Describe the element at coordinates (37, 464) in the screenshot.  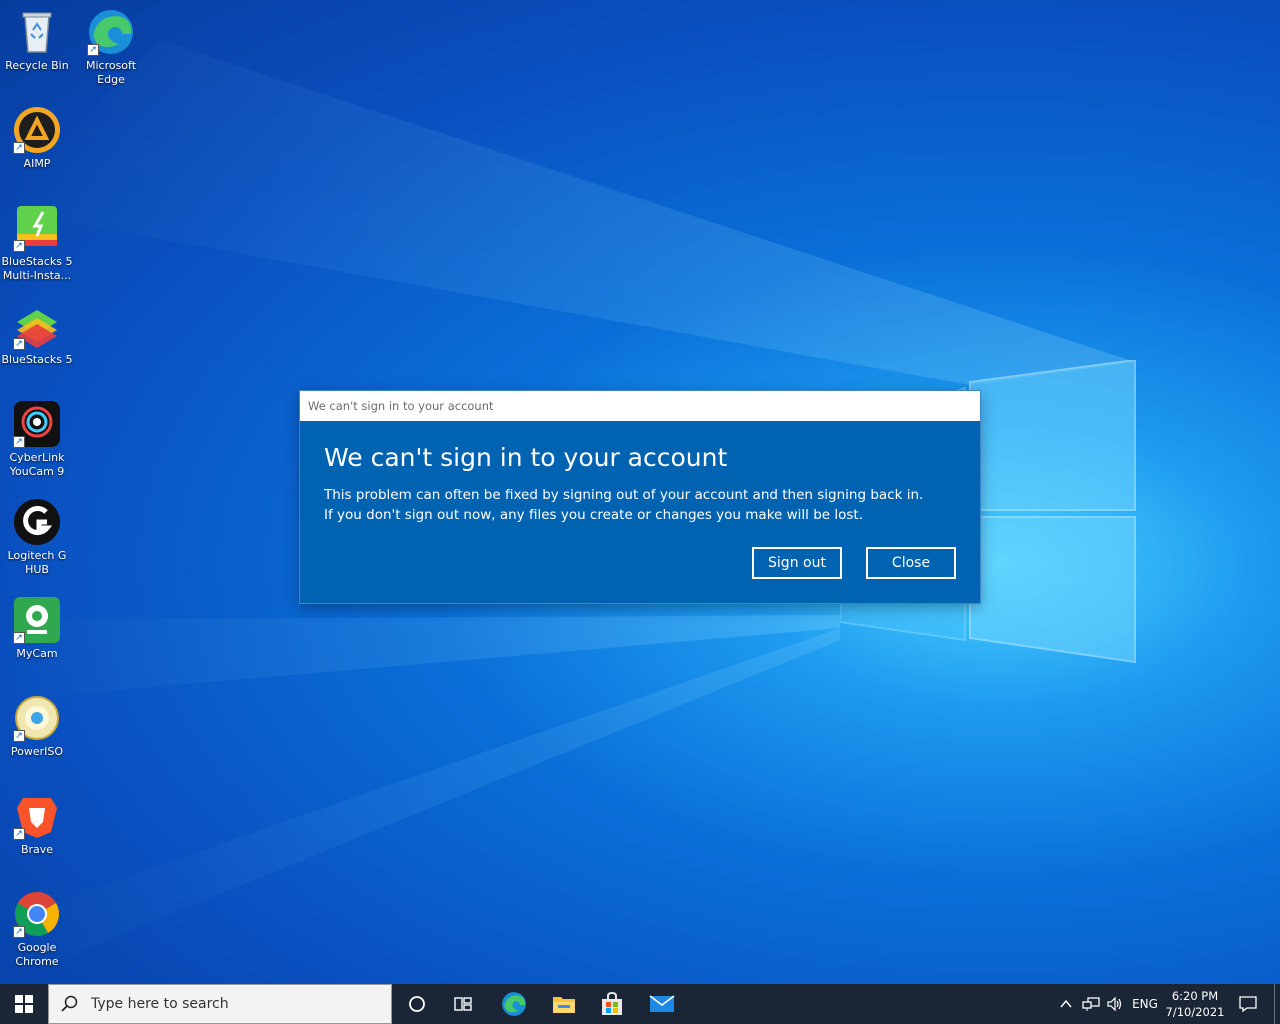
I see `desktop-icon-label: CyberLink YouCam 9` at that location.